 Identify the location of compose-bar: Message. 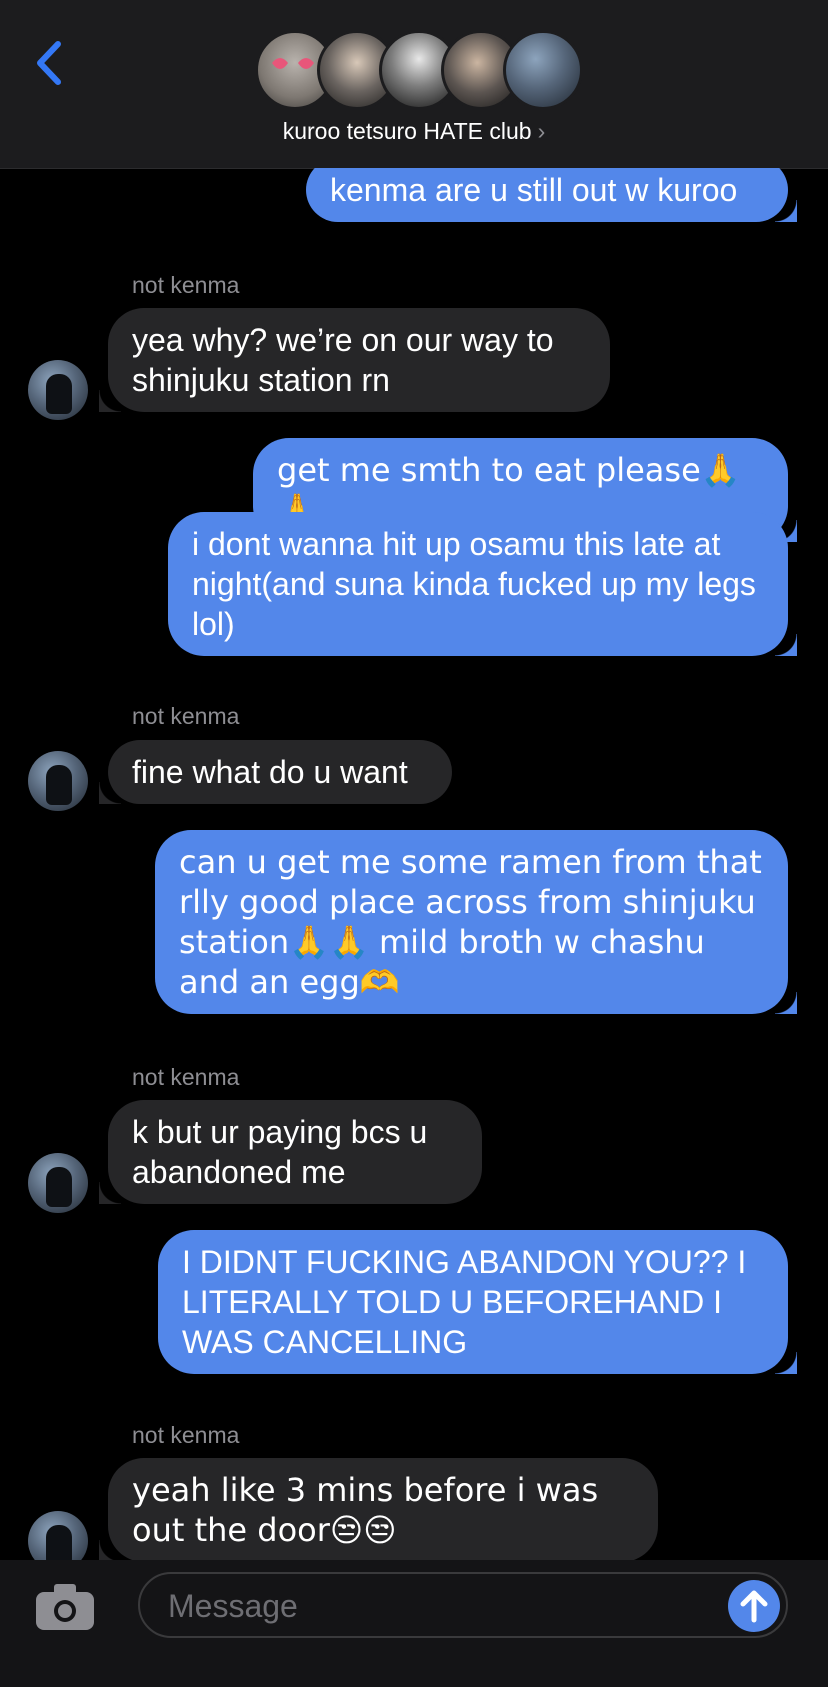
(414, 1623).